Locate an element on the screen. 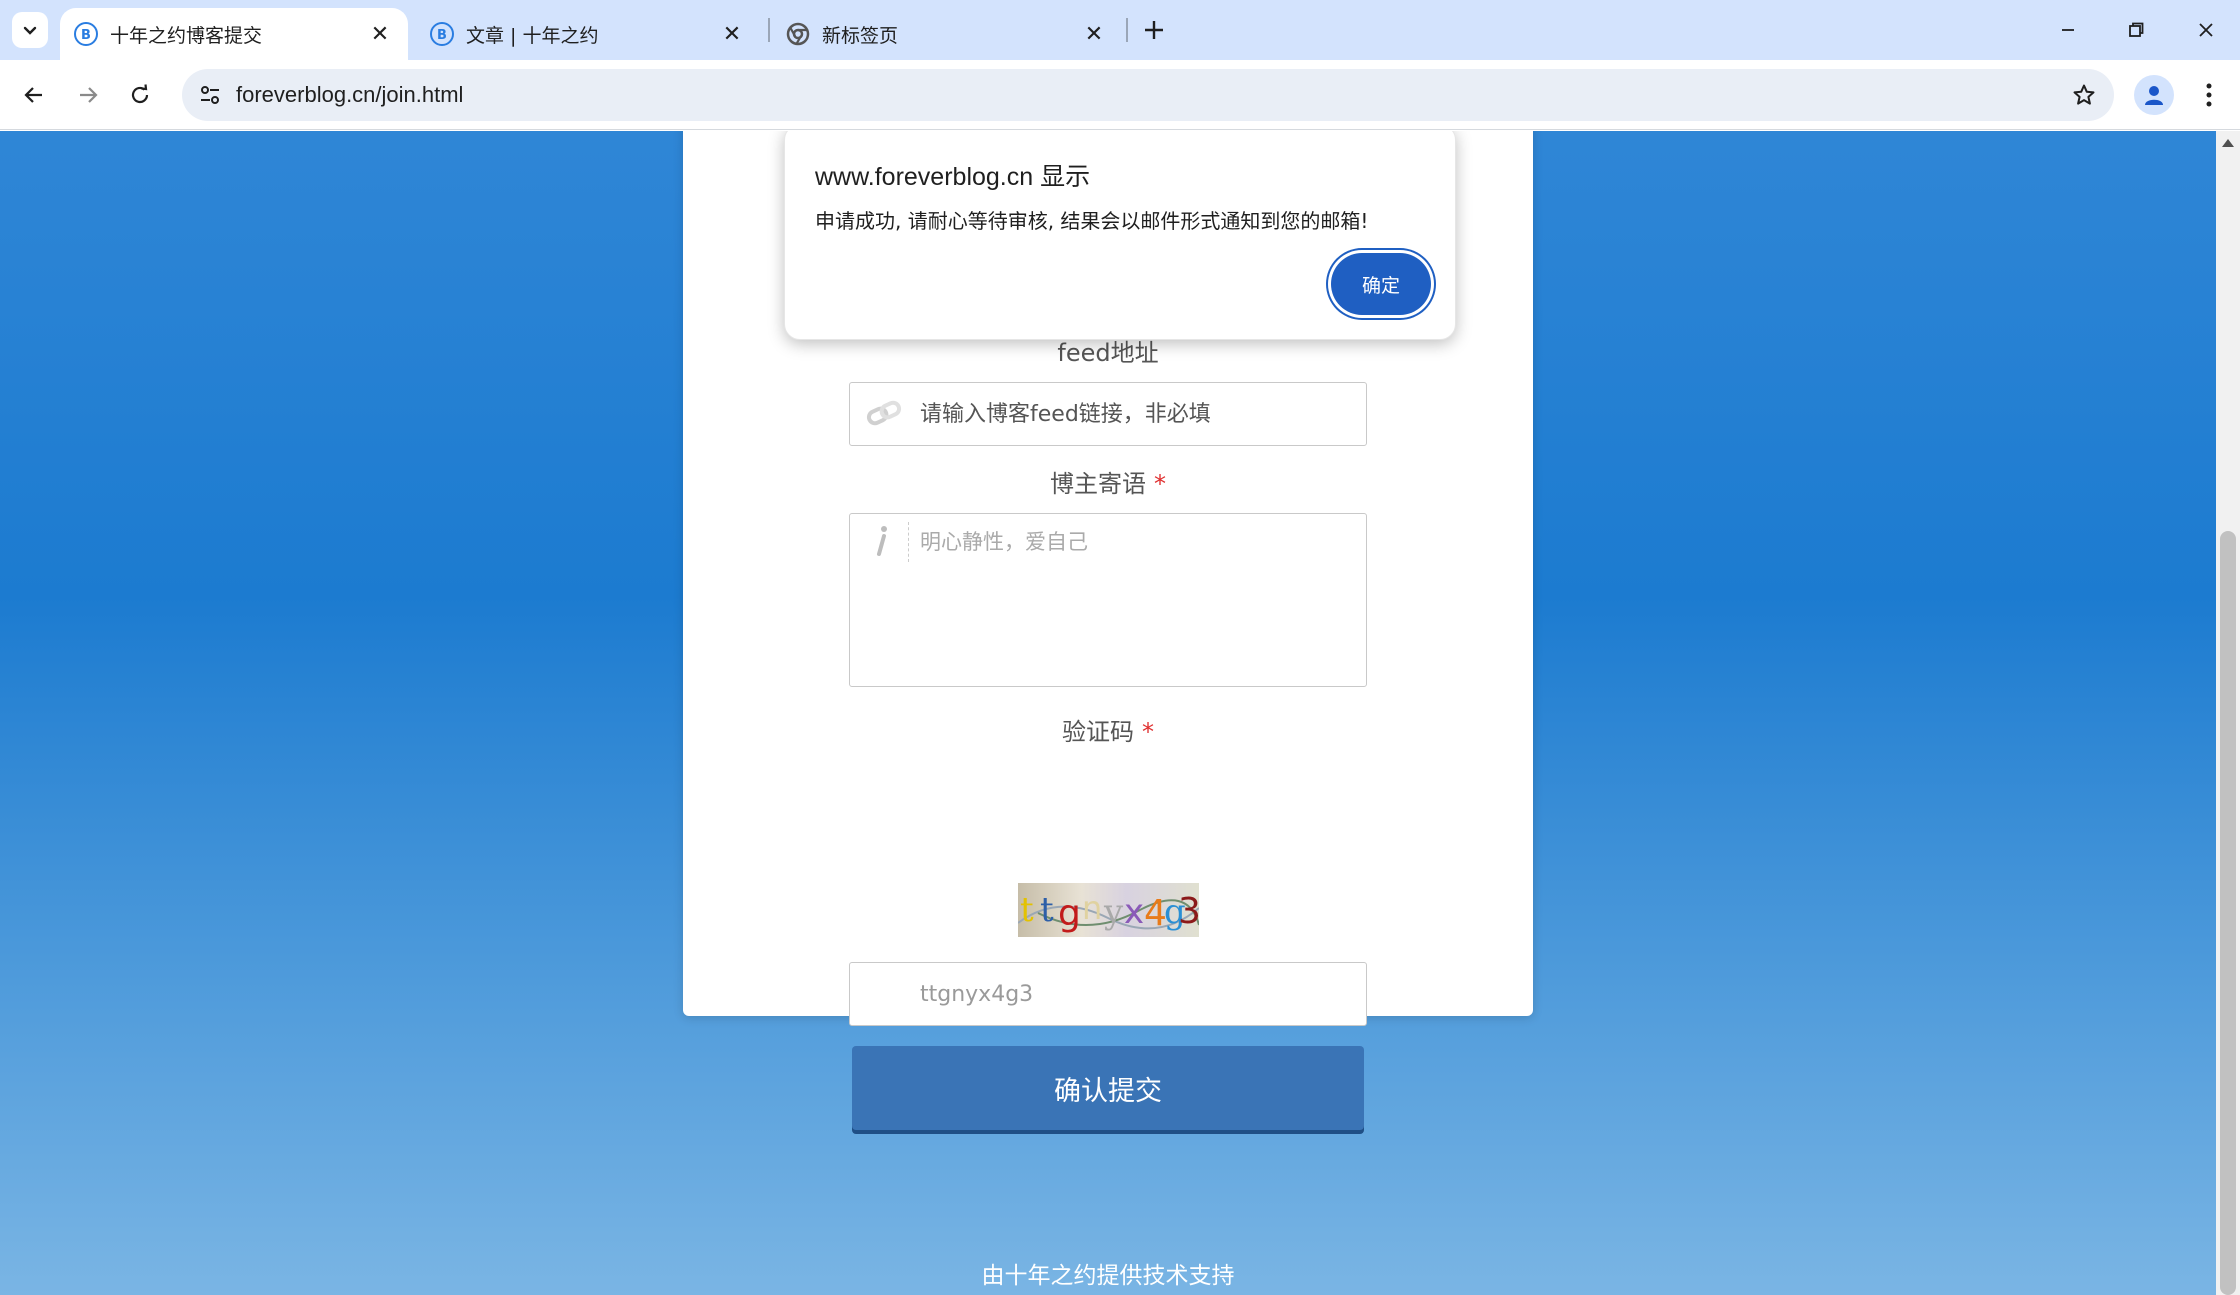 This screenshot has height=1295, width=2240. back-button is located at coordinates (34, 95).